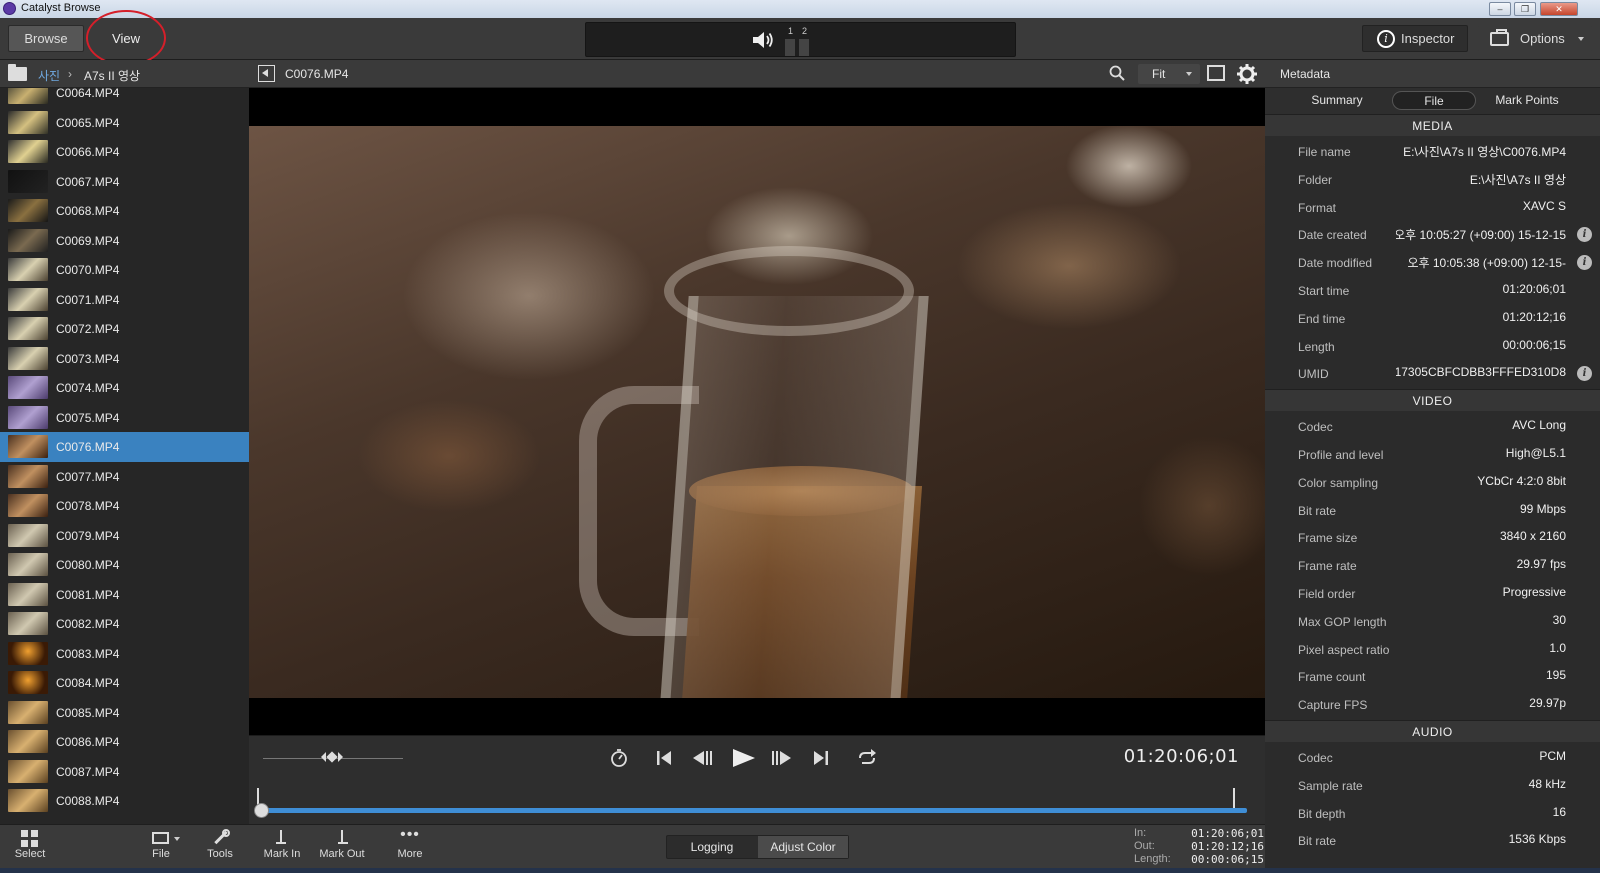  What do you see at coordinates (1500, 9) in the screenshot?
I see `minimize-button: –` at bounding box center [1500, 9].